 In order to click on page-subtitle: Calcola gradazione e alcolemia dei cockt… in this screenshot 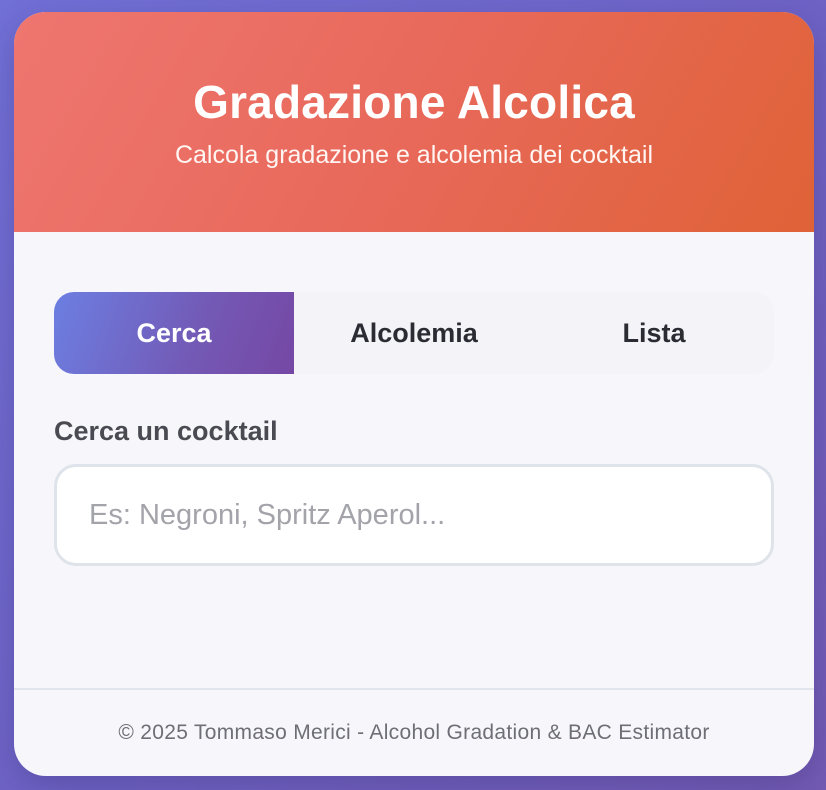, I will do `click(414, 155)`.